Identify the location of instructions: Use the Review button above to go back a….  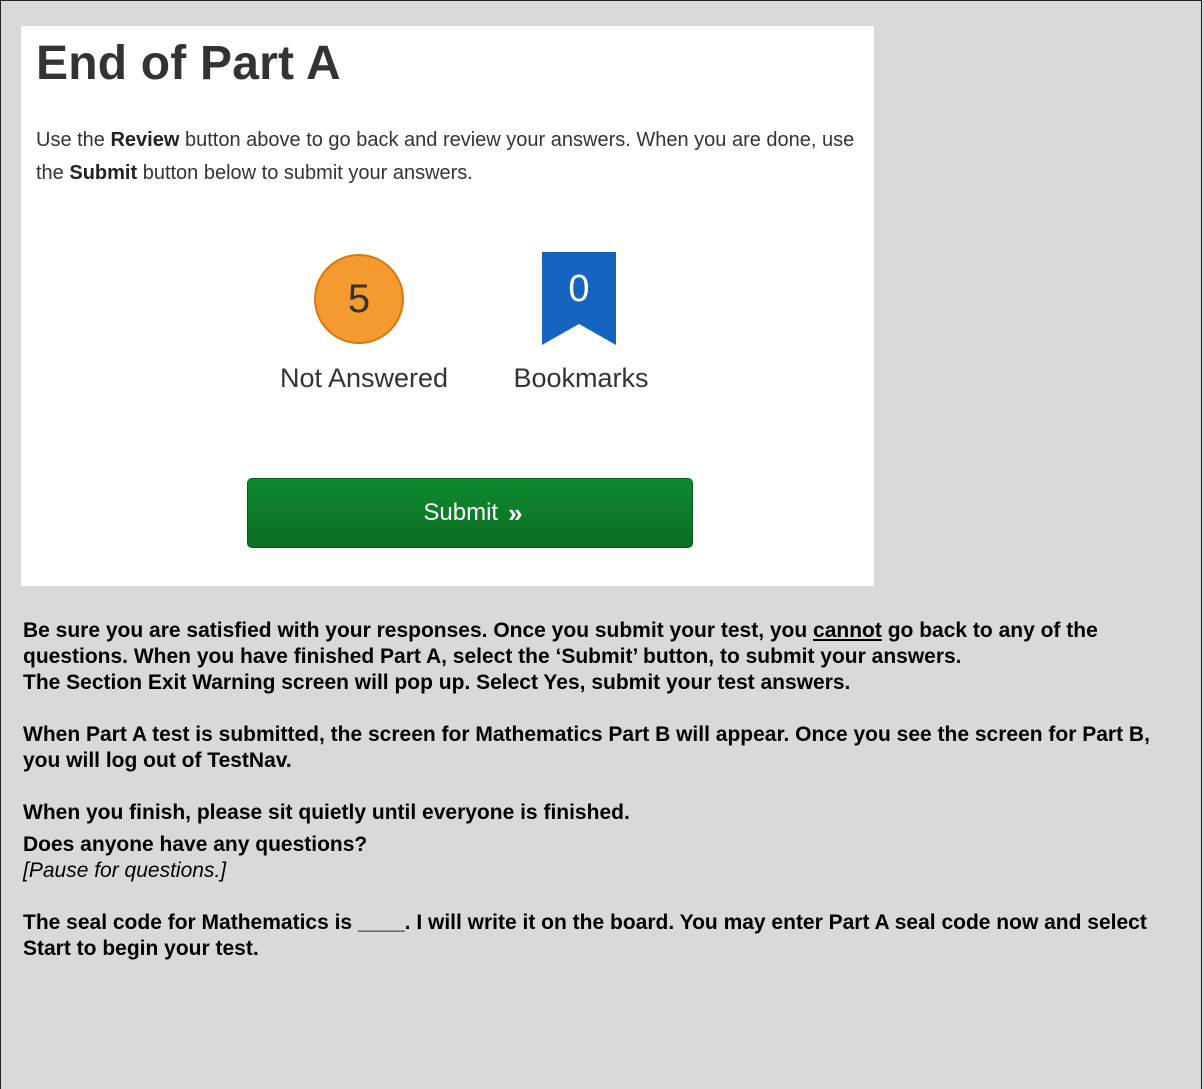
(445, 156).